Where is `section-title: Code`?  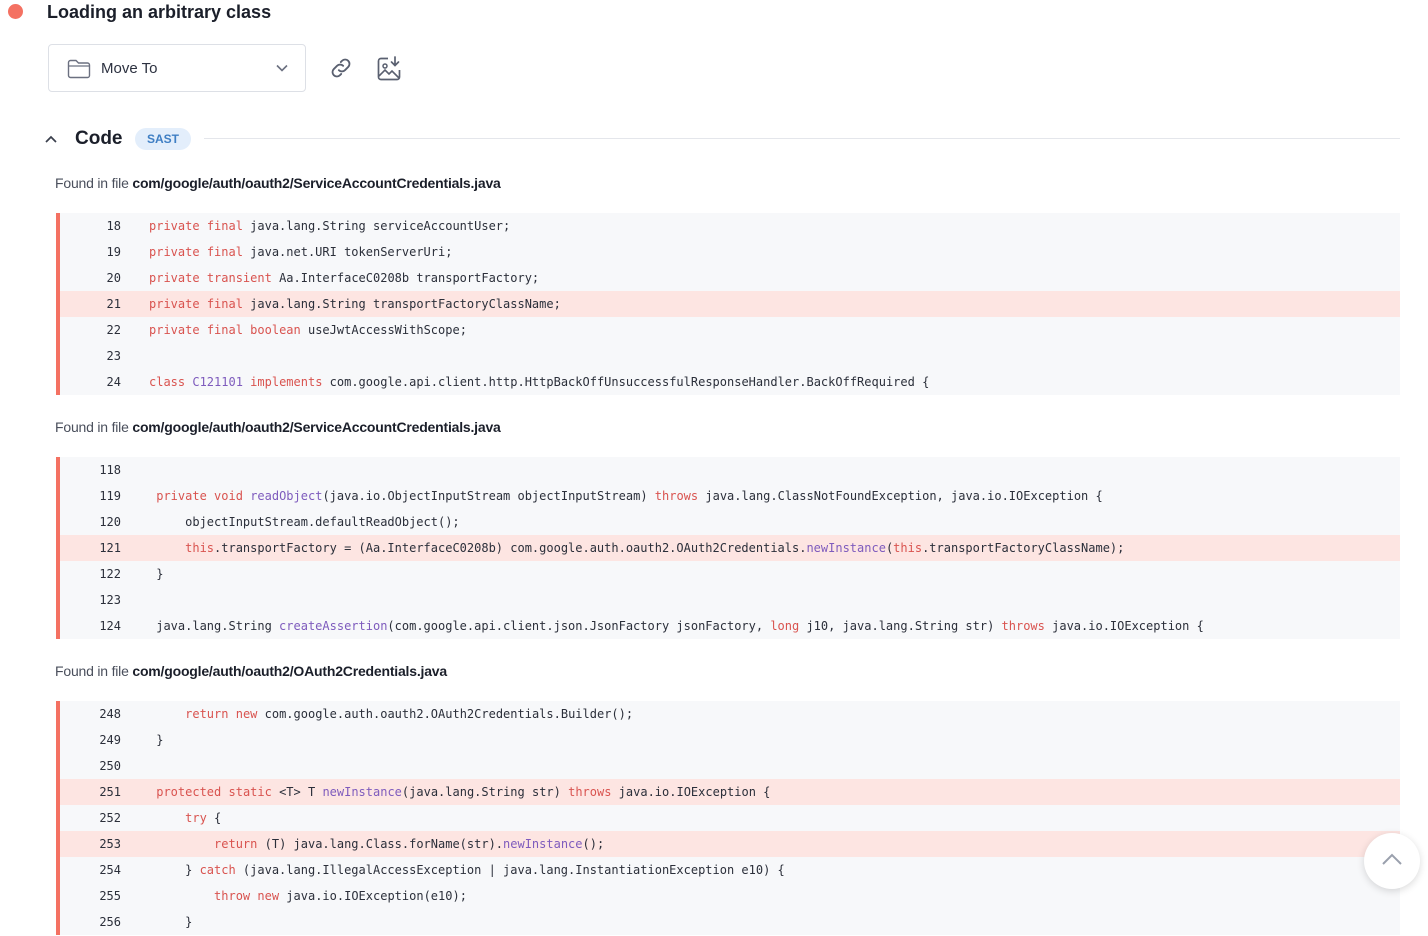 section-title: Code is located at coordinates (99, 138).